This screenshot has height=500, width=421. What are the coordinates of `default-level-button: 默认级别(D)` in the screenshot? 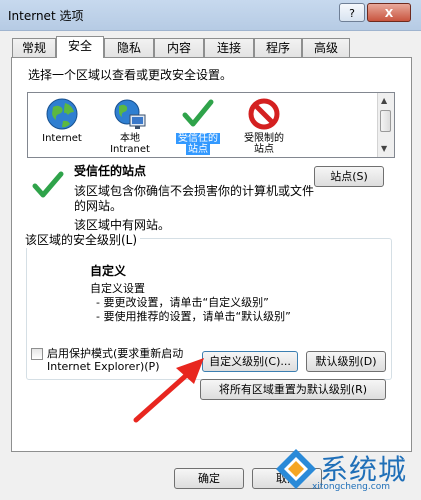 It's located at (346, 361).